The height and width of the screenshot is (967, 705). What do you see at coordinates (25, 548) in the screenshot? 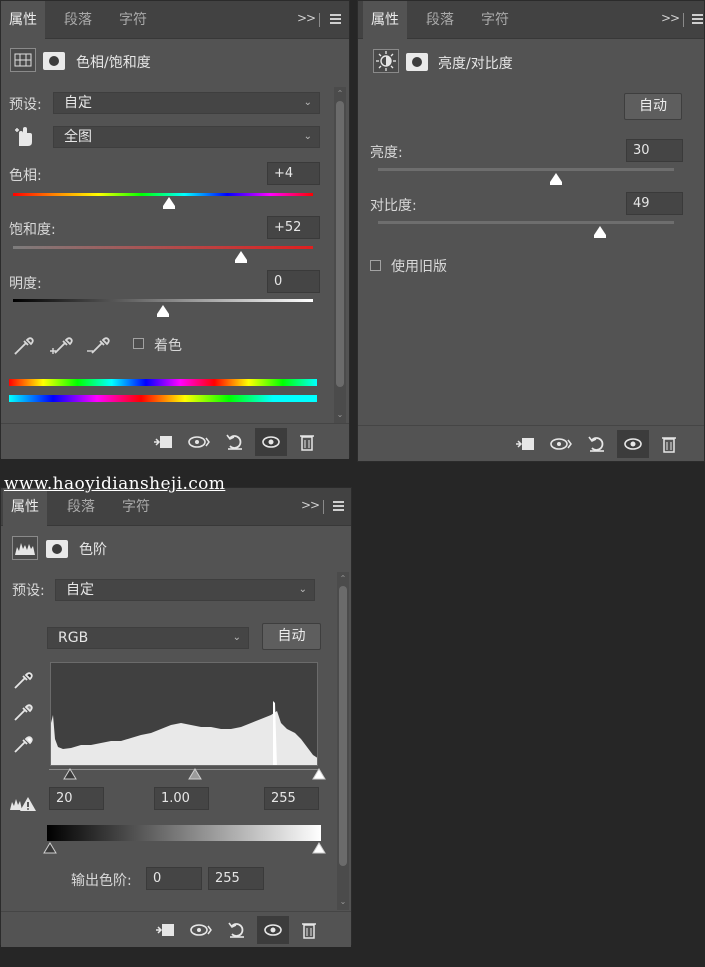
I see `levels-icon` at bounding box center [25, 548].